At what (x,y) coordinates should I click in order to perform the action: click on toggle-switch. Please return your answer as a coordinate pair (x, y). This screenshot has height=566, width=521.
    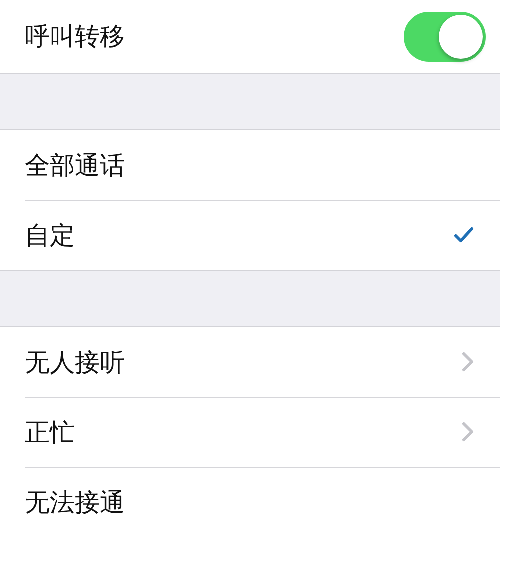
    Looking at the image, I should click on (445, 37).